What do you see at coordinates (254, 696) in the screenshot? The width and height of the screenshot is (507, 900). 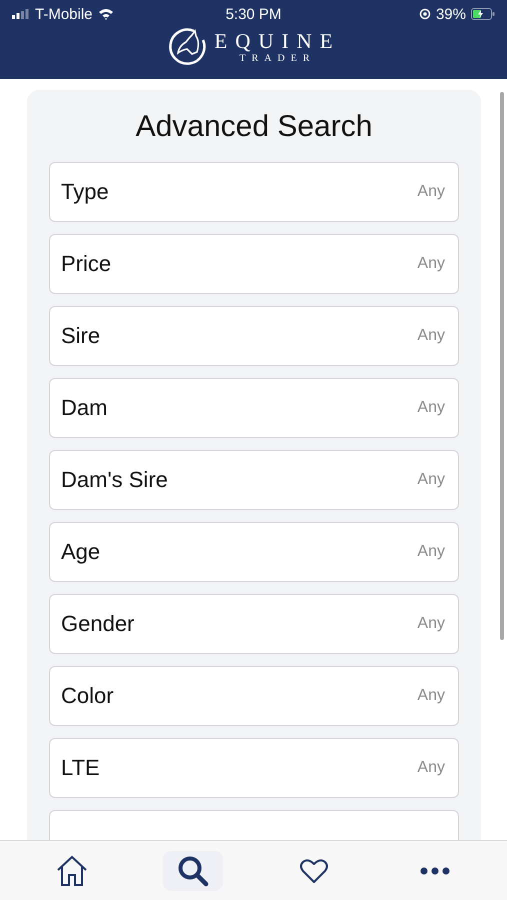 I see `filter-row: Color Any` at bounding box center [254, 696].